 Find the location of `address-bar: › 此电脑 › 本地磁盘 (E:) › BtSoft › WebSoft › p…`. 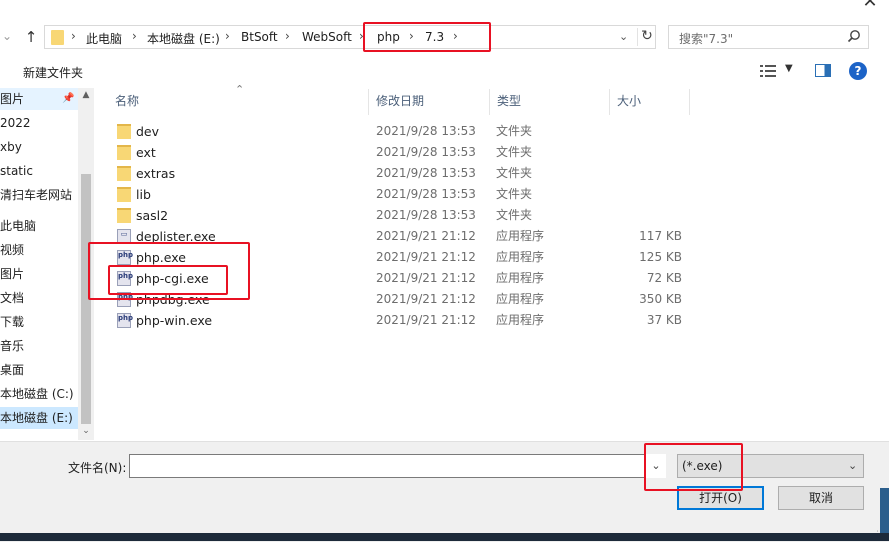

address-bar: › 此电脑 › 本地磁盘 (E:) › BtSoft › WebSoft › p… is located at coordinates (350, 37).